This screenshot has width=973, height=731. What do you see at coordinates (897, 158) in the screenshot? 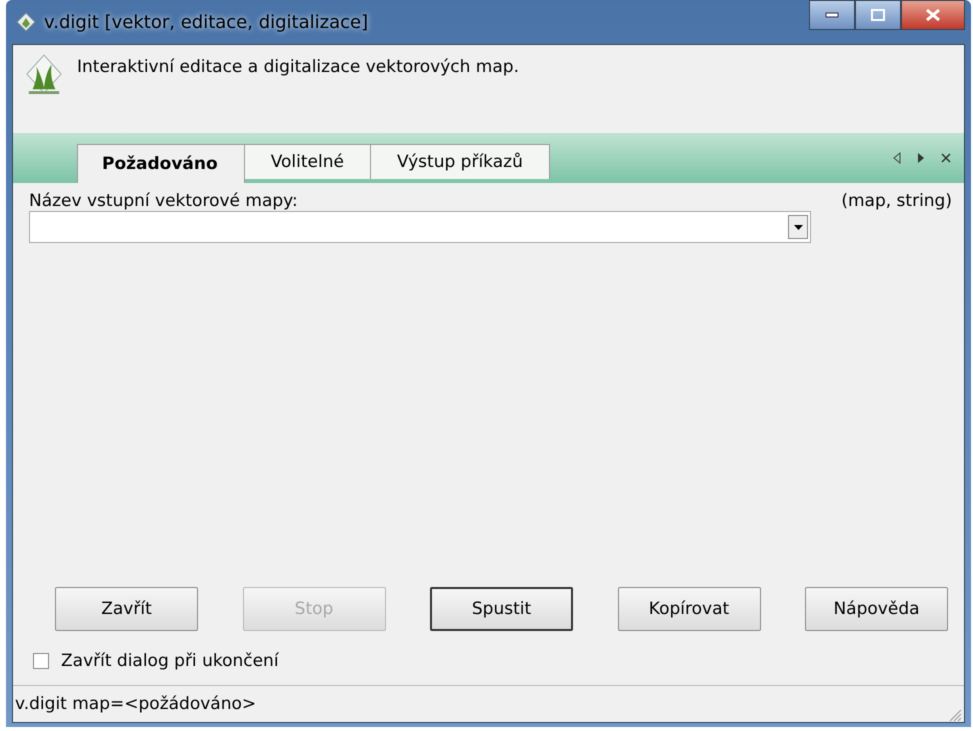
I see `scroll-left-icon` at bounding box center [897, 158].